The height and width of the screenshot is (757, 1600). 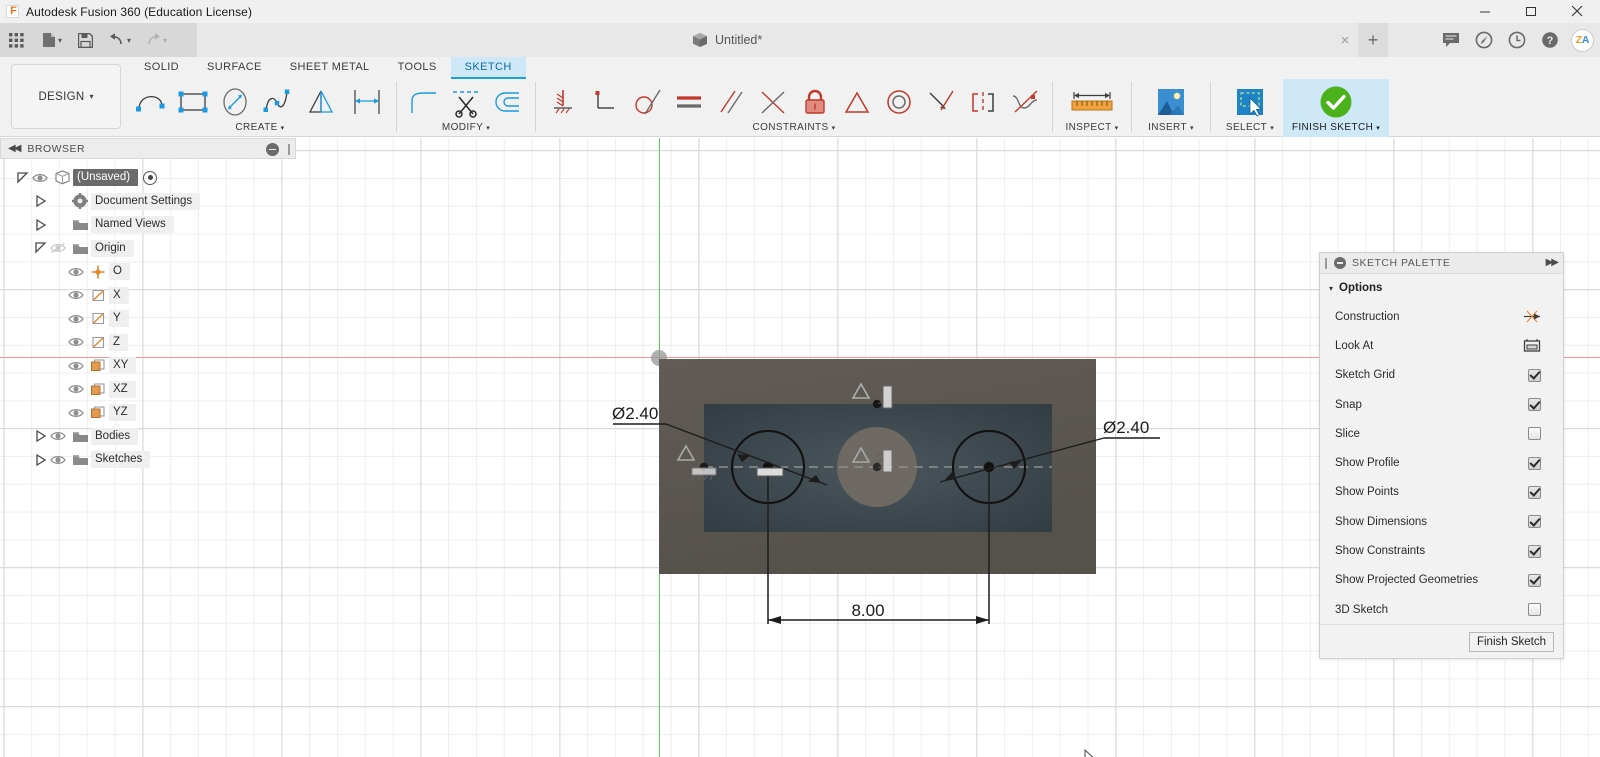 What do you see at coordinates (941, 101) in the screenshot?
I see `coincident-icon` at bounding box center [941, 101].